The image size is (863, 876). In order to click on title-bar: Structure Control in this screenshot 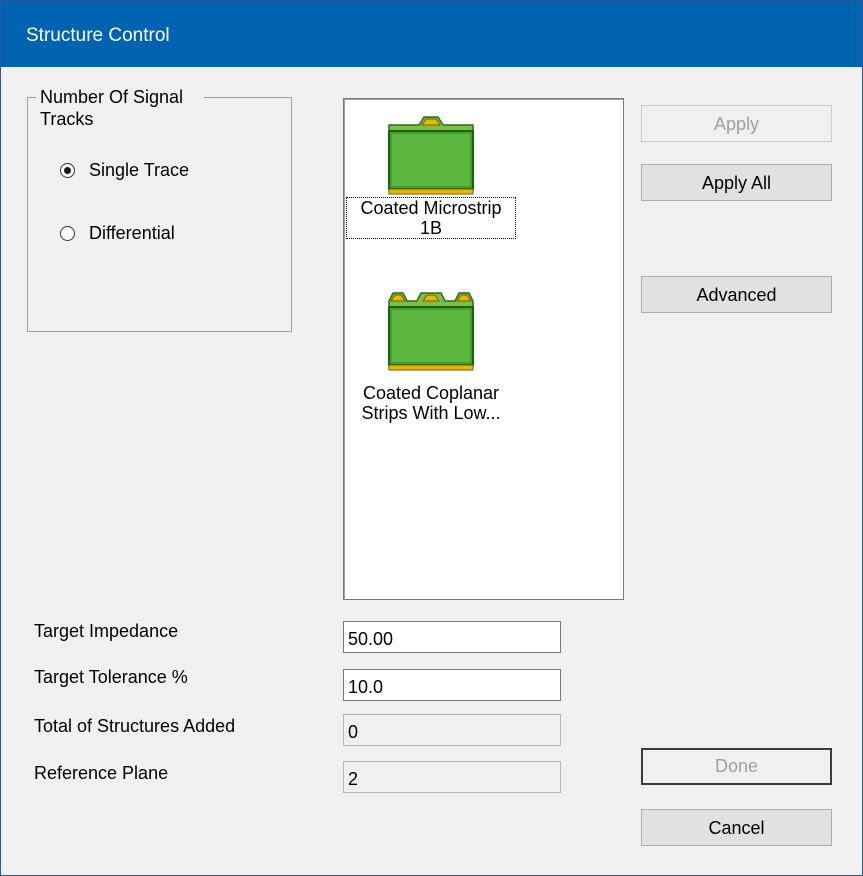, I will do `click(431, 34)`.